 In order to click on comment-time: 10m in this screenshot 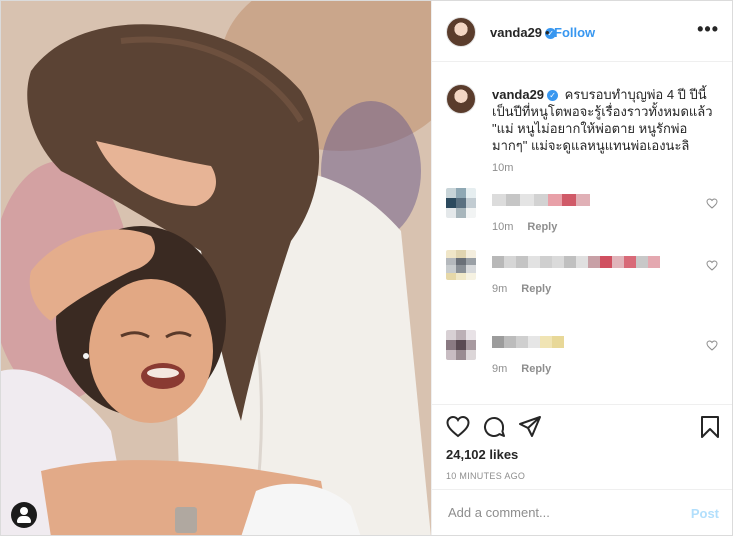, I will do `click(503, 227)`.